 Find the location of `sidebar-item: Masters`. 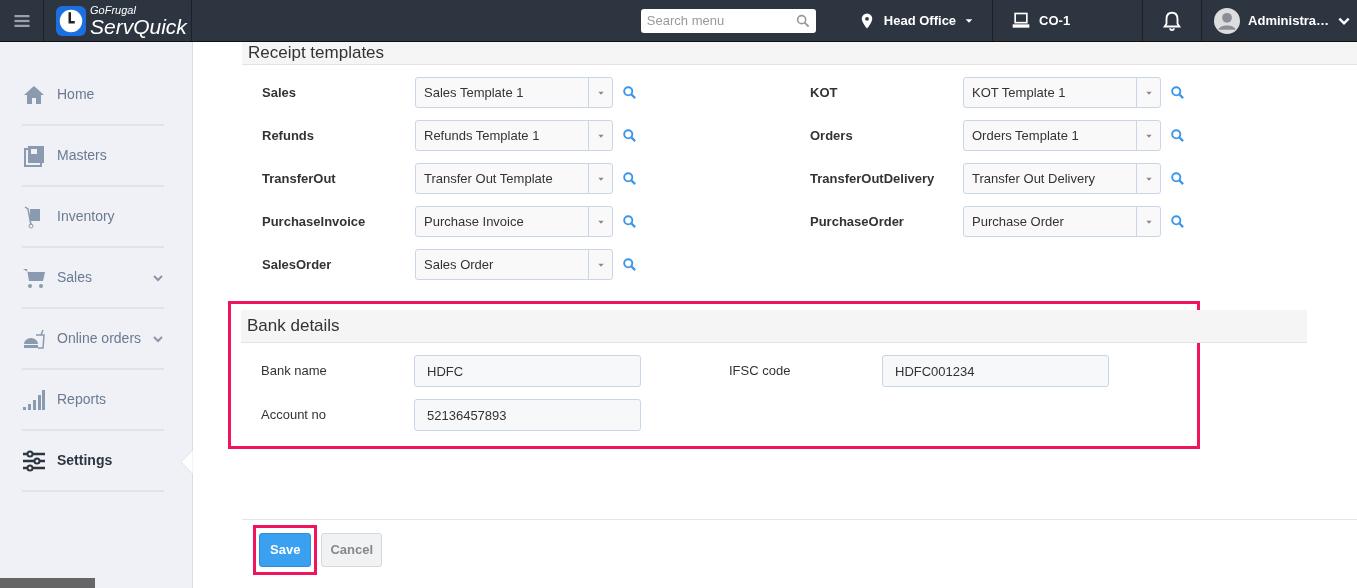

sidebar-item: Masters is located at coordinates (93, 156).